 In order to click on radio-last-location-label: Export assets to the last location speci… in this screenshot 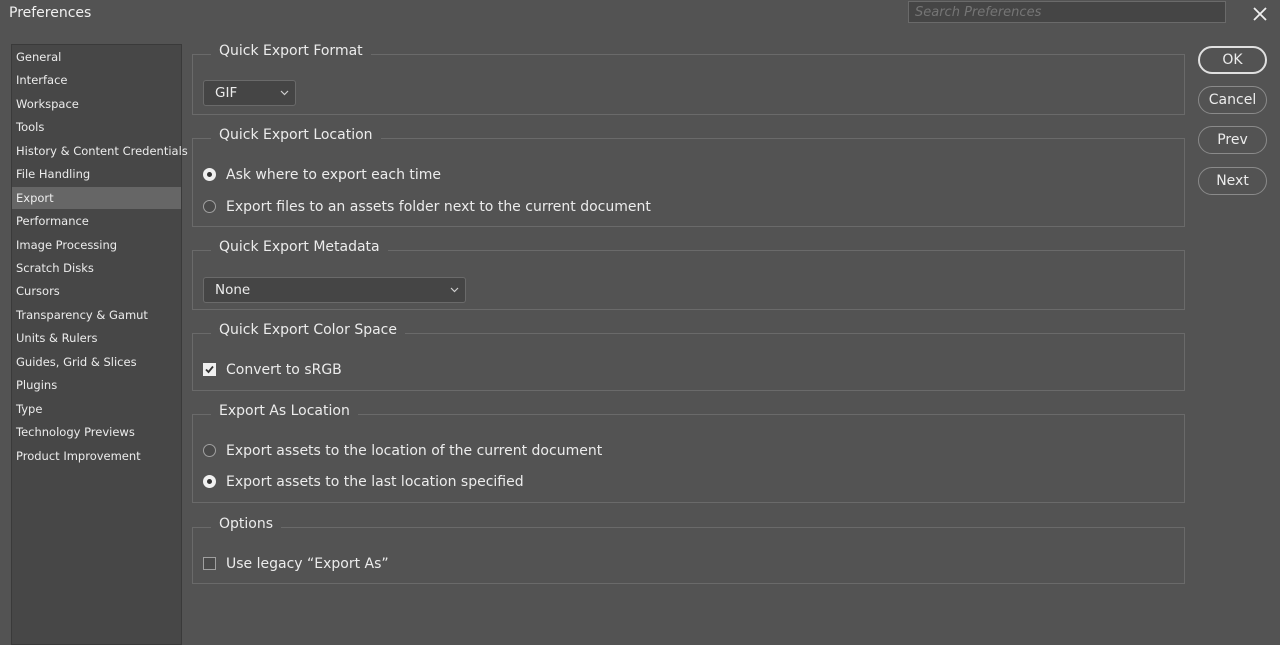, I will do `click(375, 482)`.